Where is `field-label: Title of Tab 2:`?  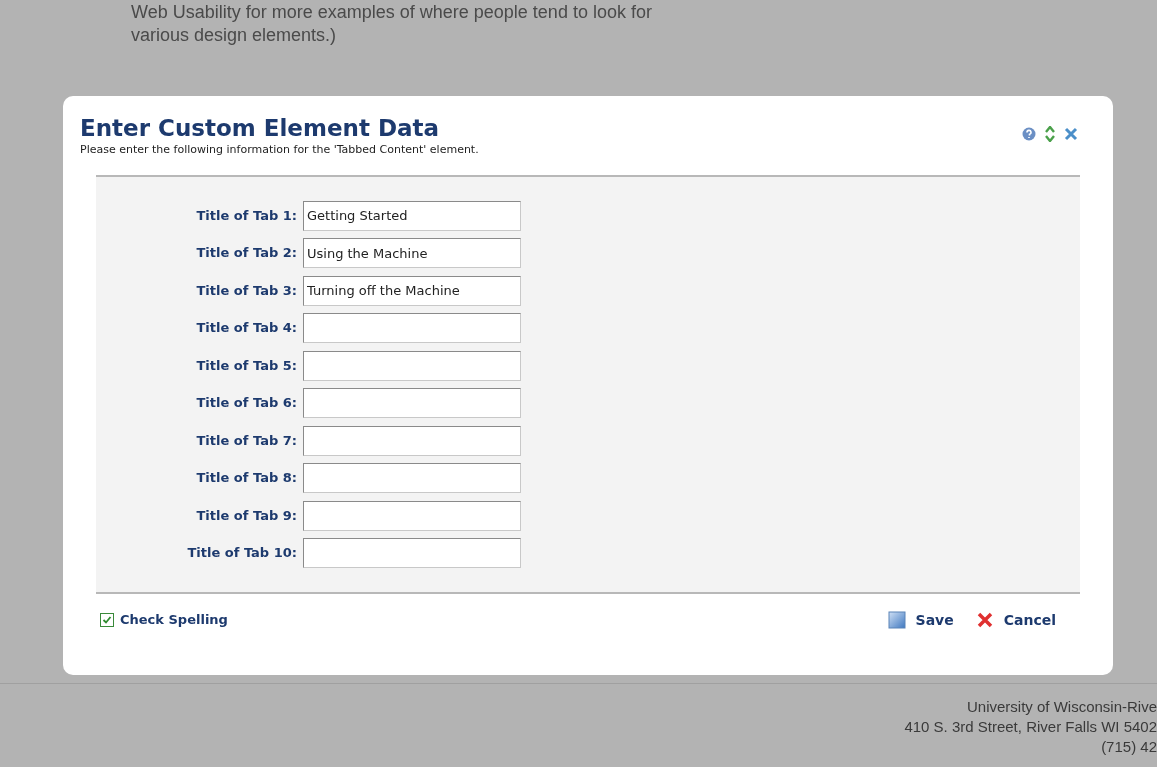 field-label: Title of Tab 2: is located at coordinates (246, 253).